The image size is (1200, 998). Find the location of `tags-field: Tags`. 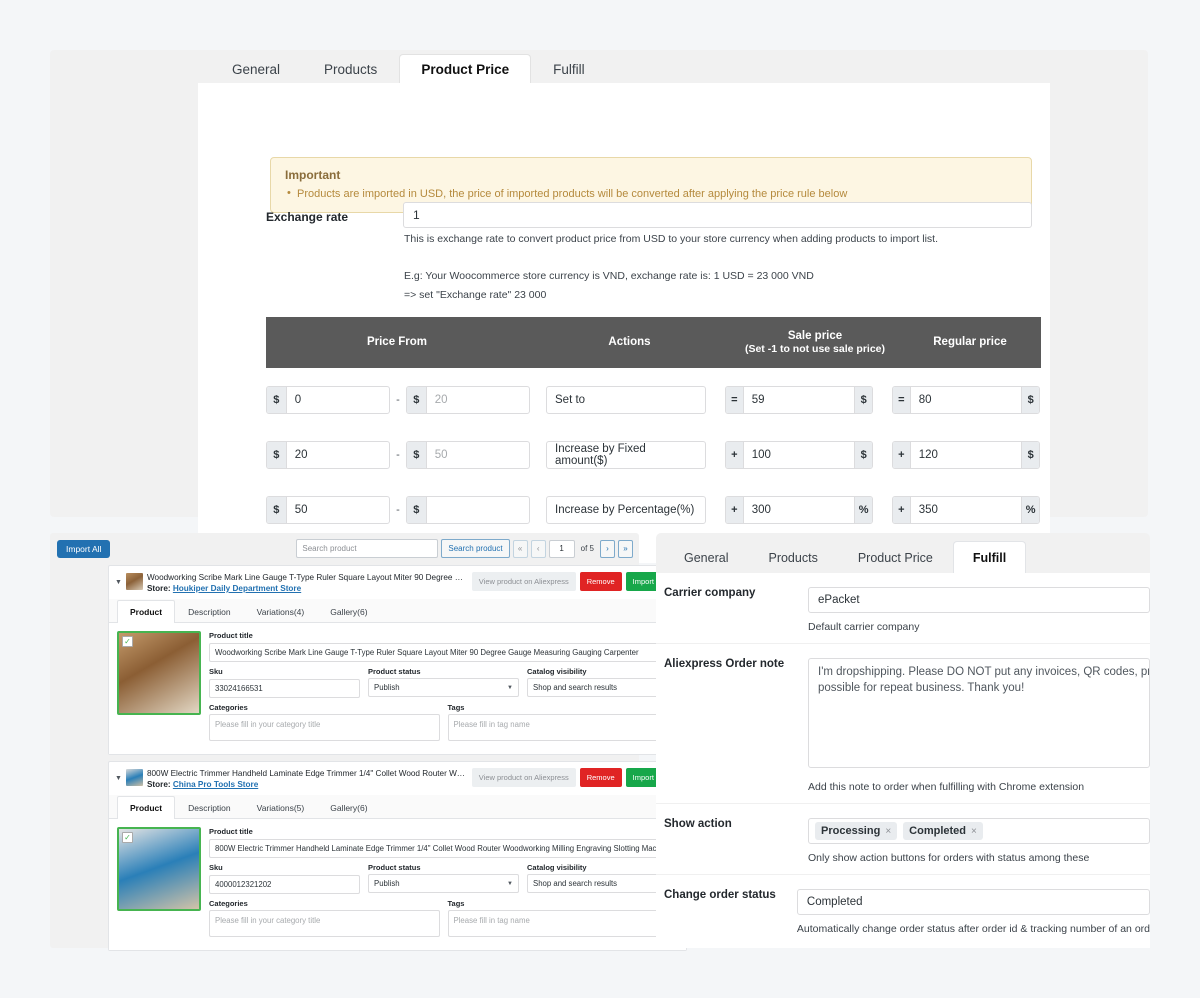

tags-field: Tags is located at coordinates (562, 724).